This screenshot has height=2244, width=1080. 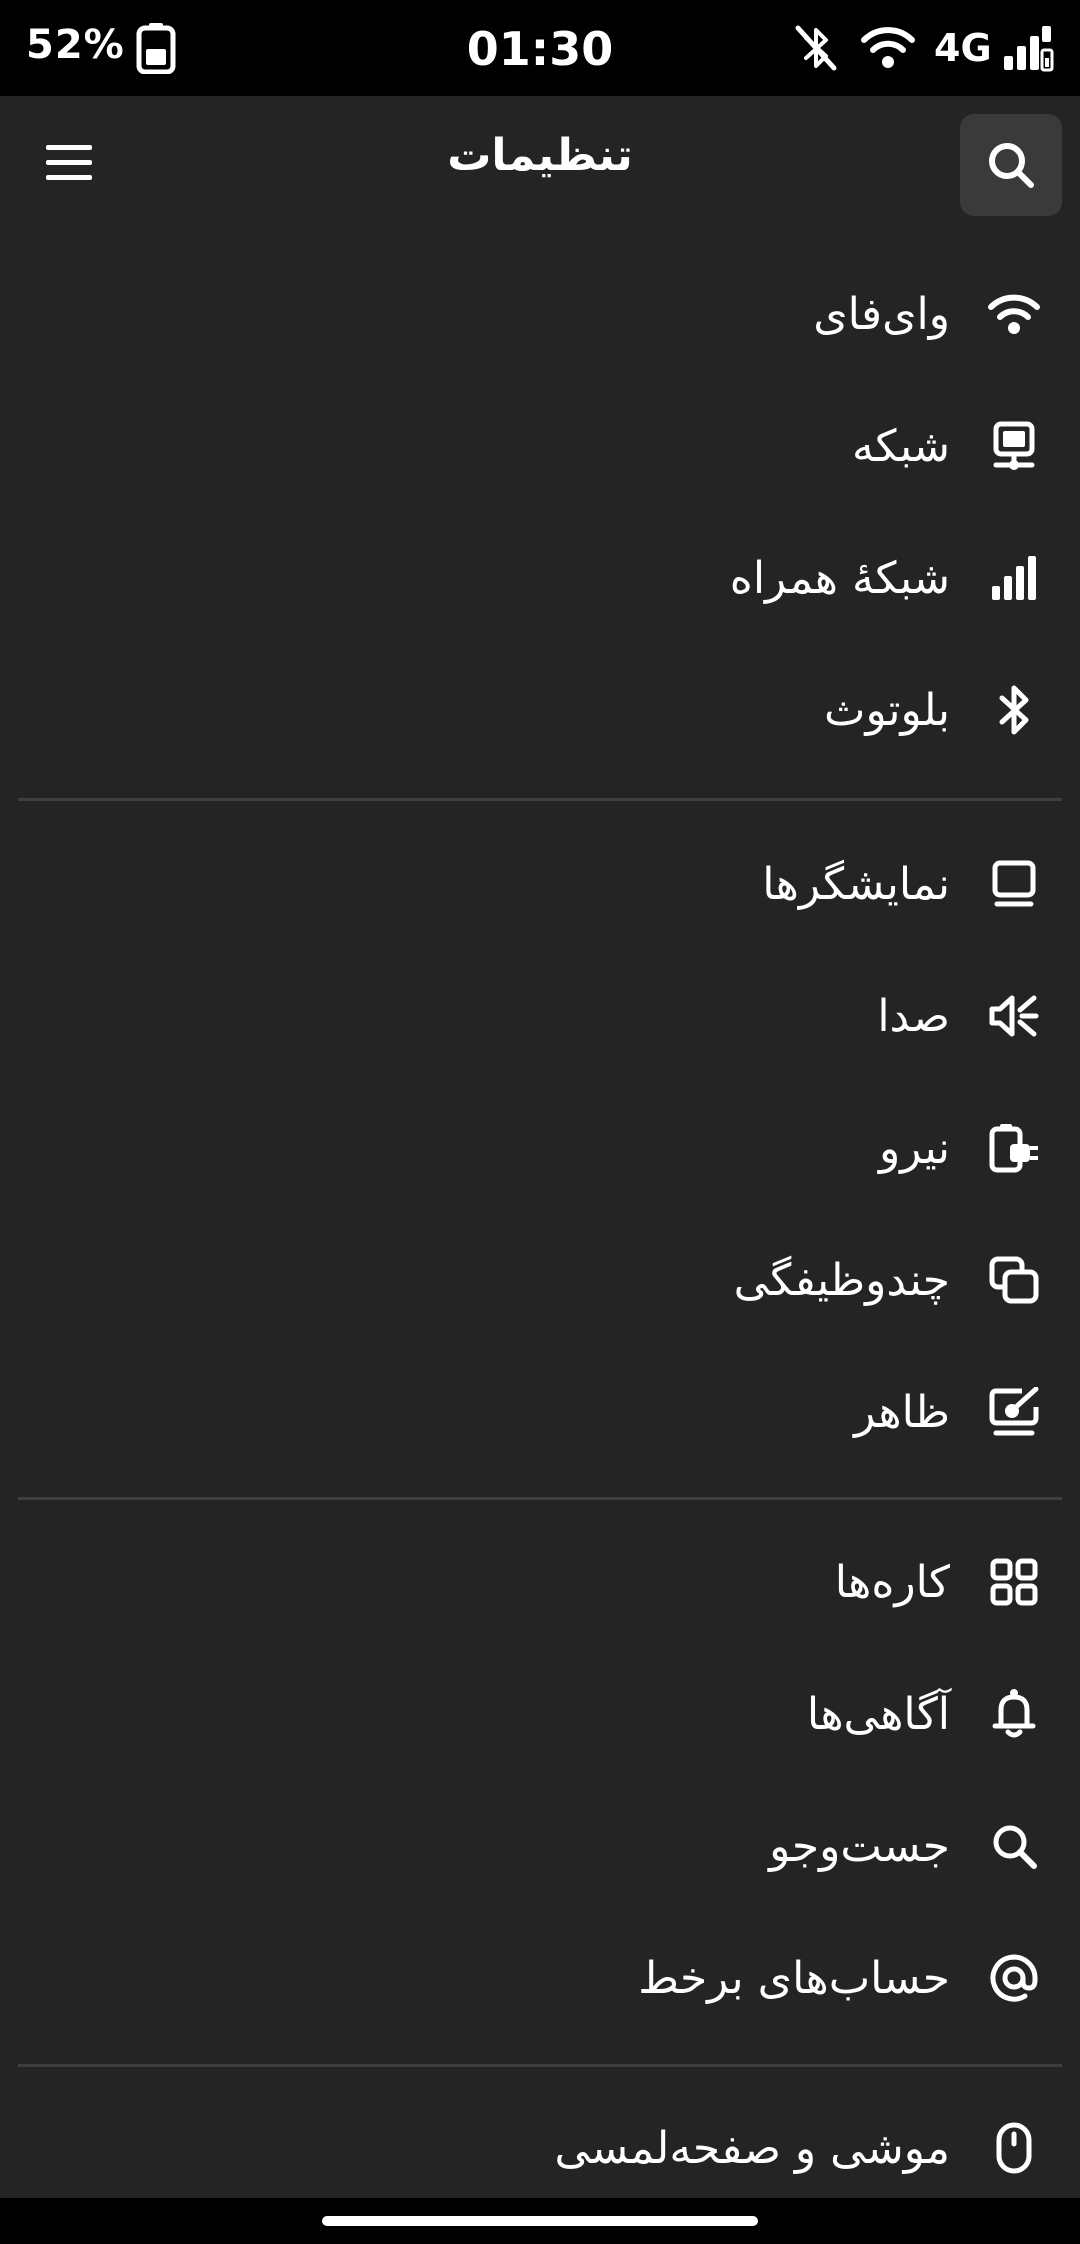 What do you see at coordinates (1014, 884) in the screenshot?
I see `display-icon` at bounding box center [1014, 884].